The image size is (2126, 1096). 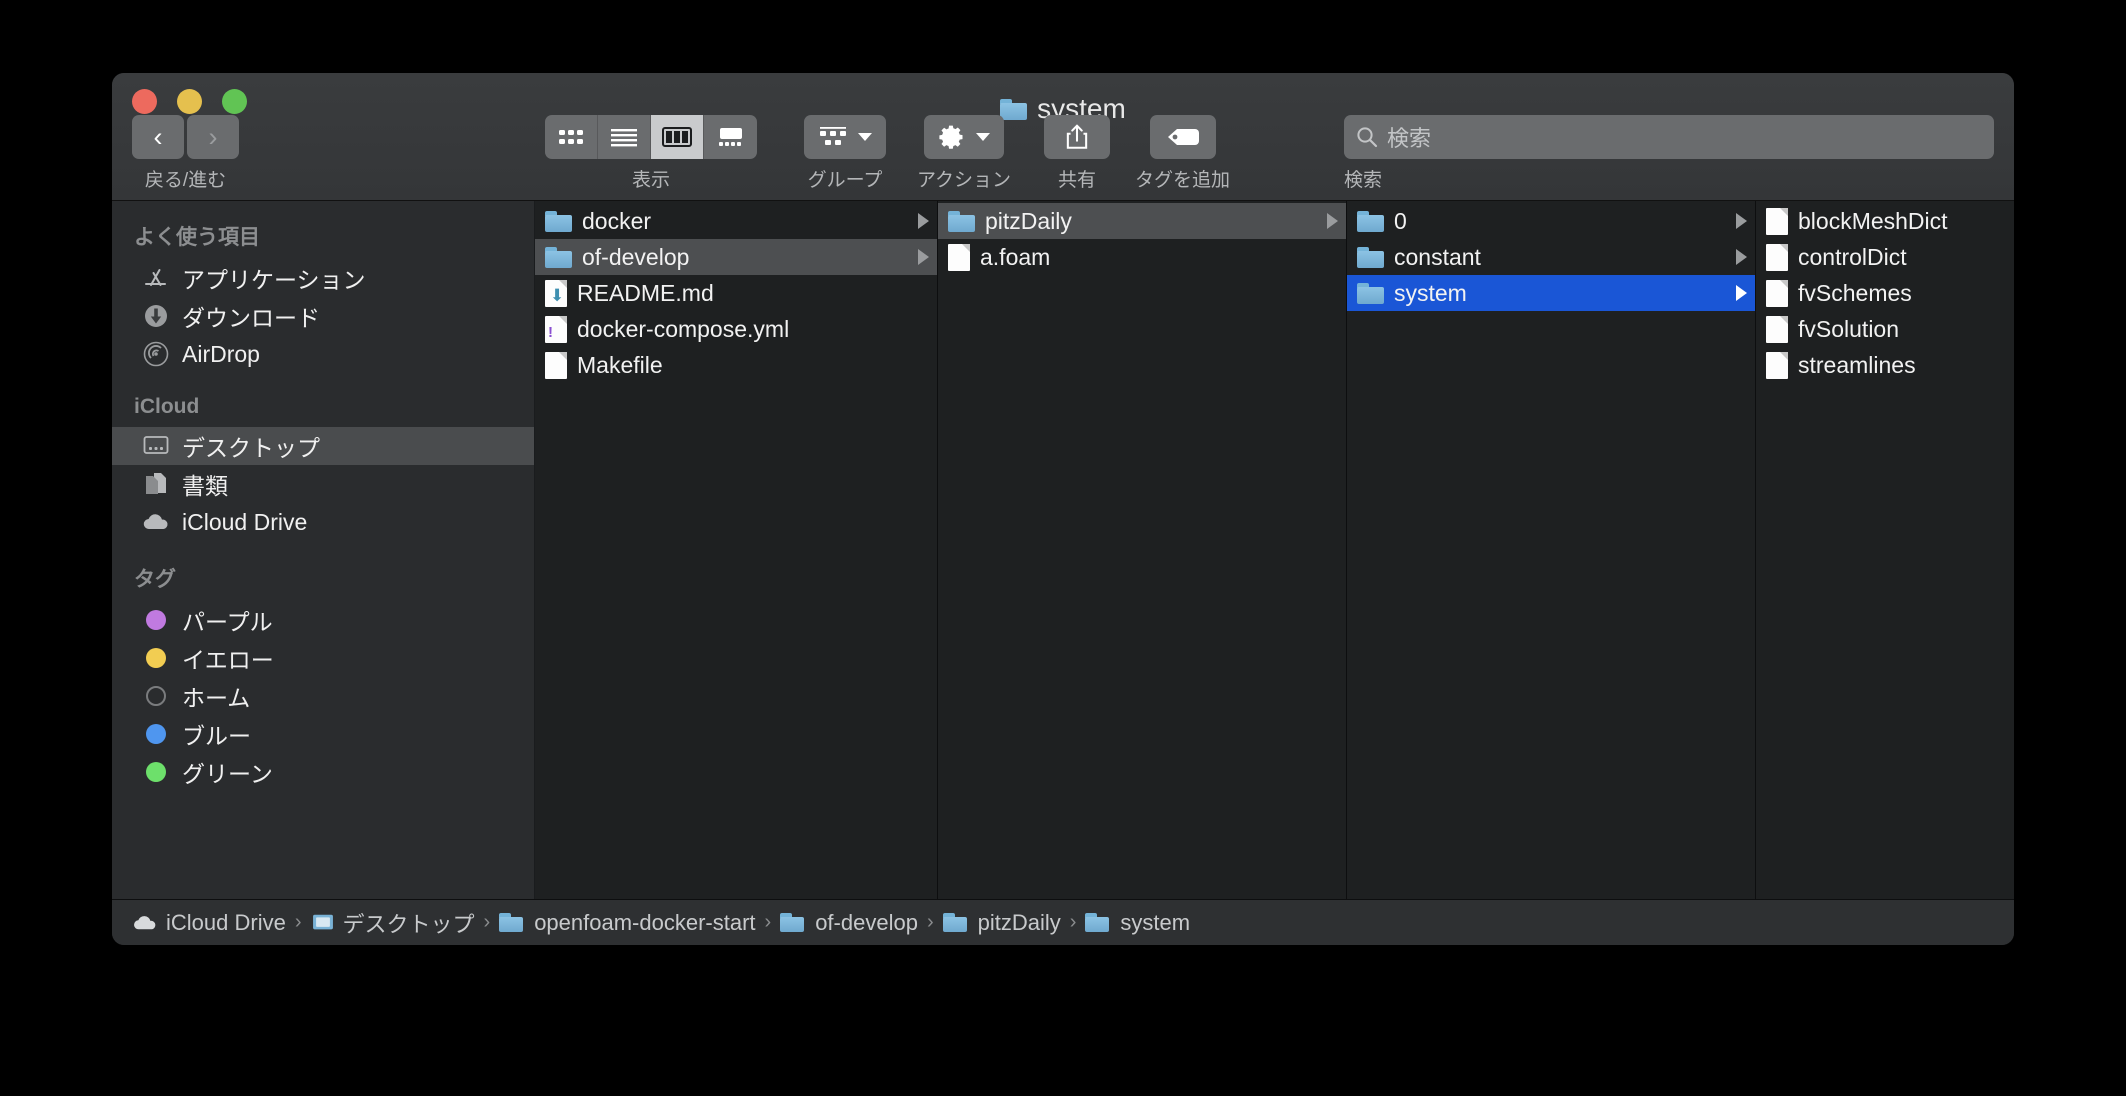 What do you see at coordinates (1077, 137) in the screenshot?
I see `share-button` at bounding box center [1077, 137].